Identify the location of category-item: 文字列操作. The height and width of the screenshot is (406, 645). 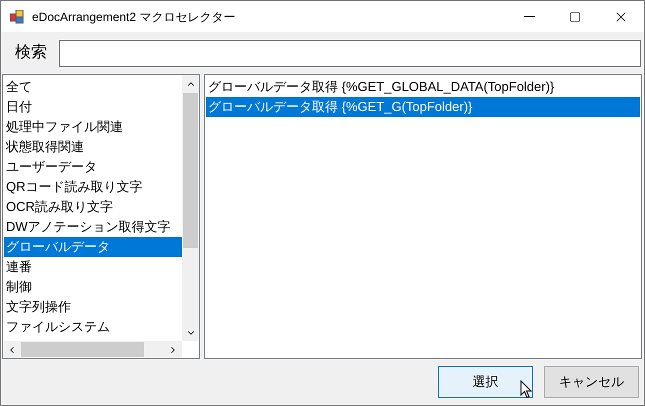
(93, 307).